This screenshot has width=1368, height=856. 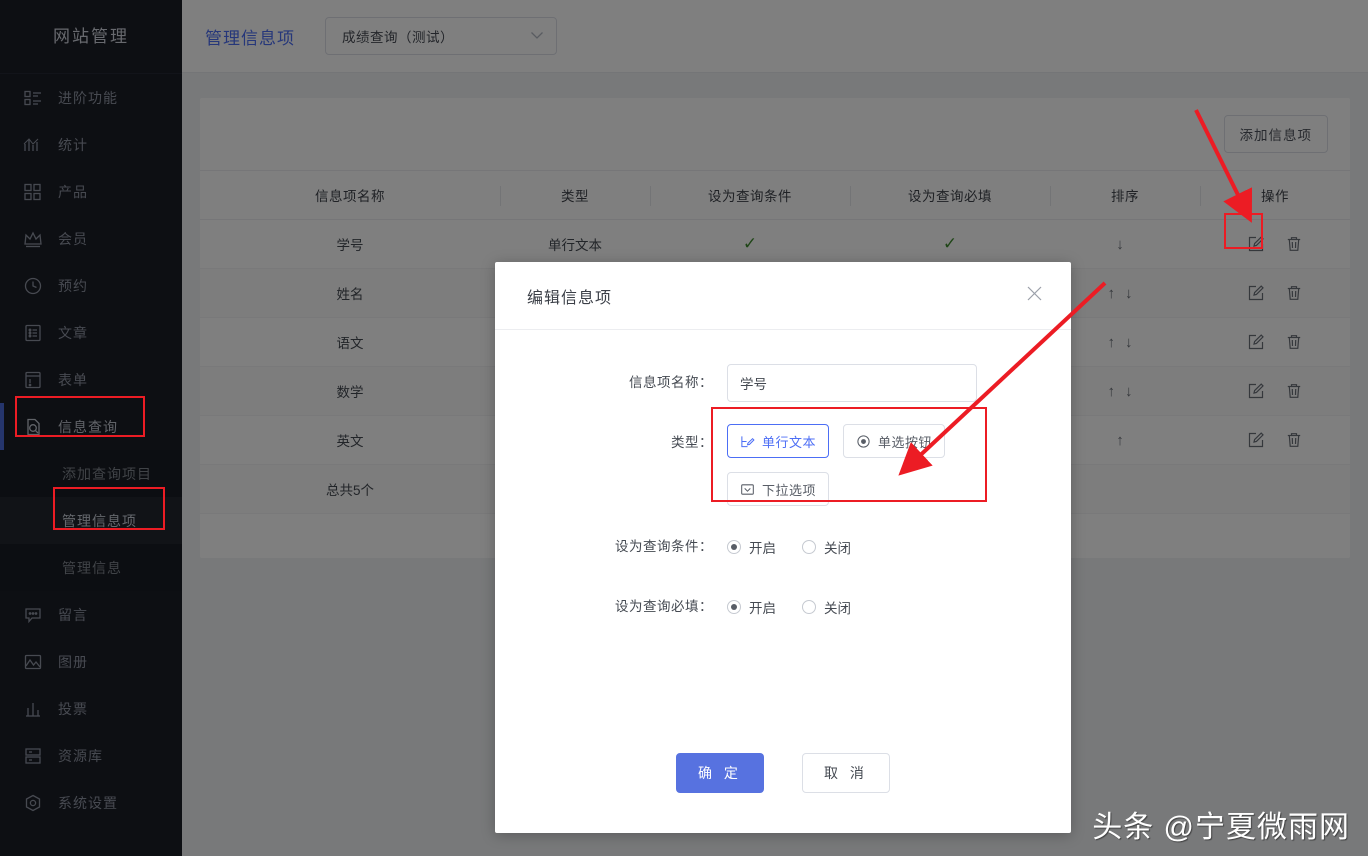 I want to click on confirm-button: 确 定, so click(x=720, y=773).